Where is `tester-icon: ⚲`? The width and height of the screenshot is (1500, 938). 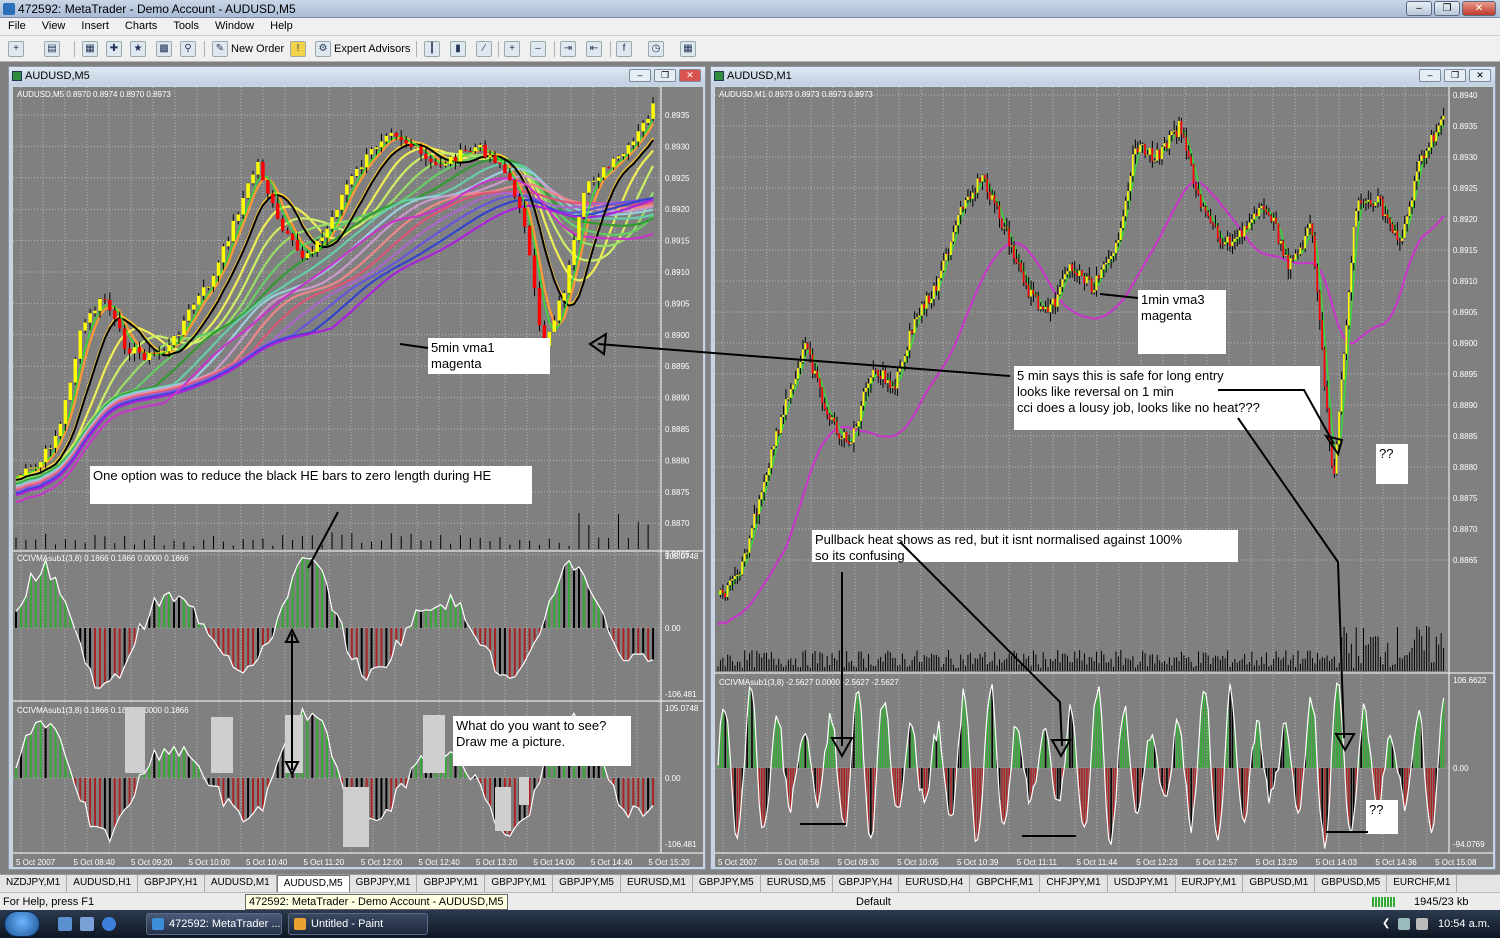
tester-icon: ⚲ is located at coordinates (188, 49).